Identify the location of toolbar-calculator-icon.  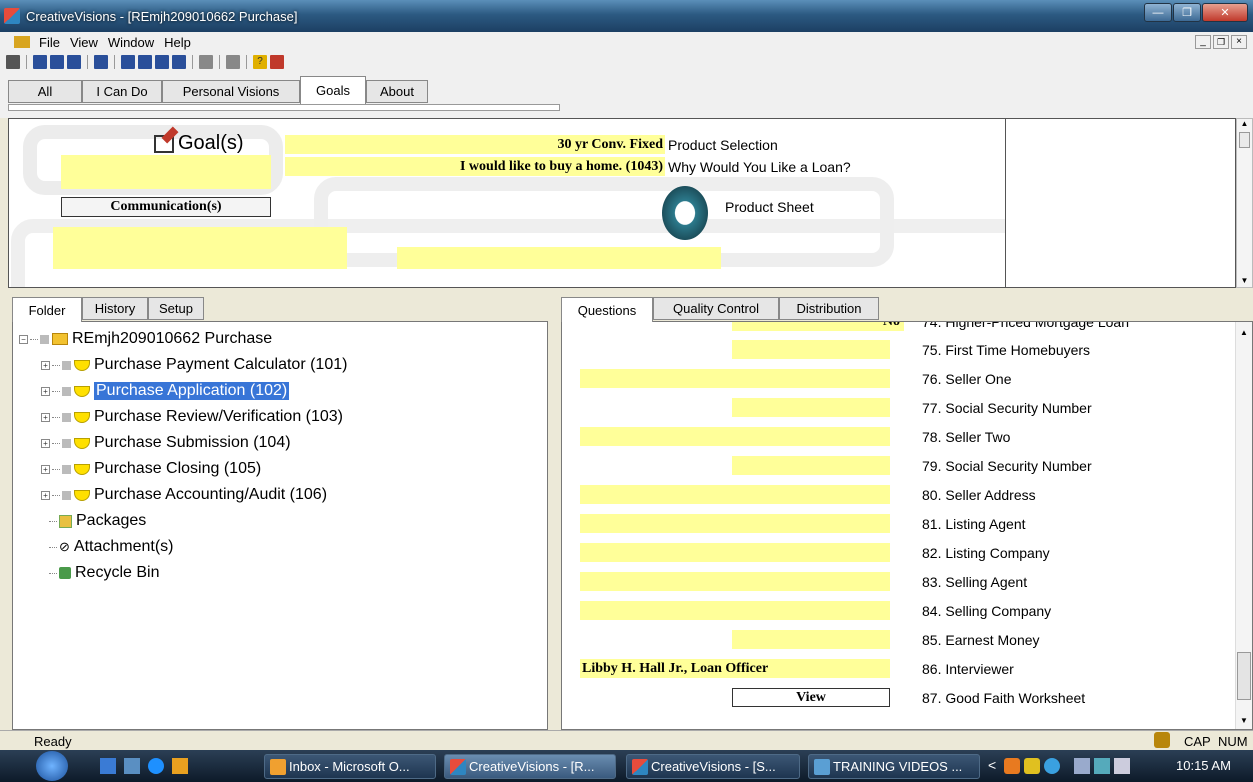
(162, 62).